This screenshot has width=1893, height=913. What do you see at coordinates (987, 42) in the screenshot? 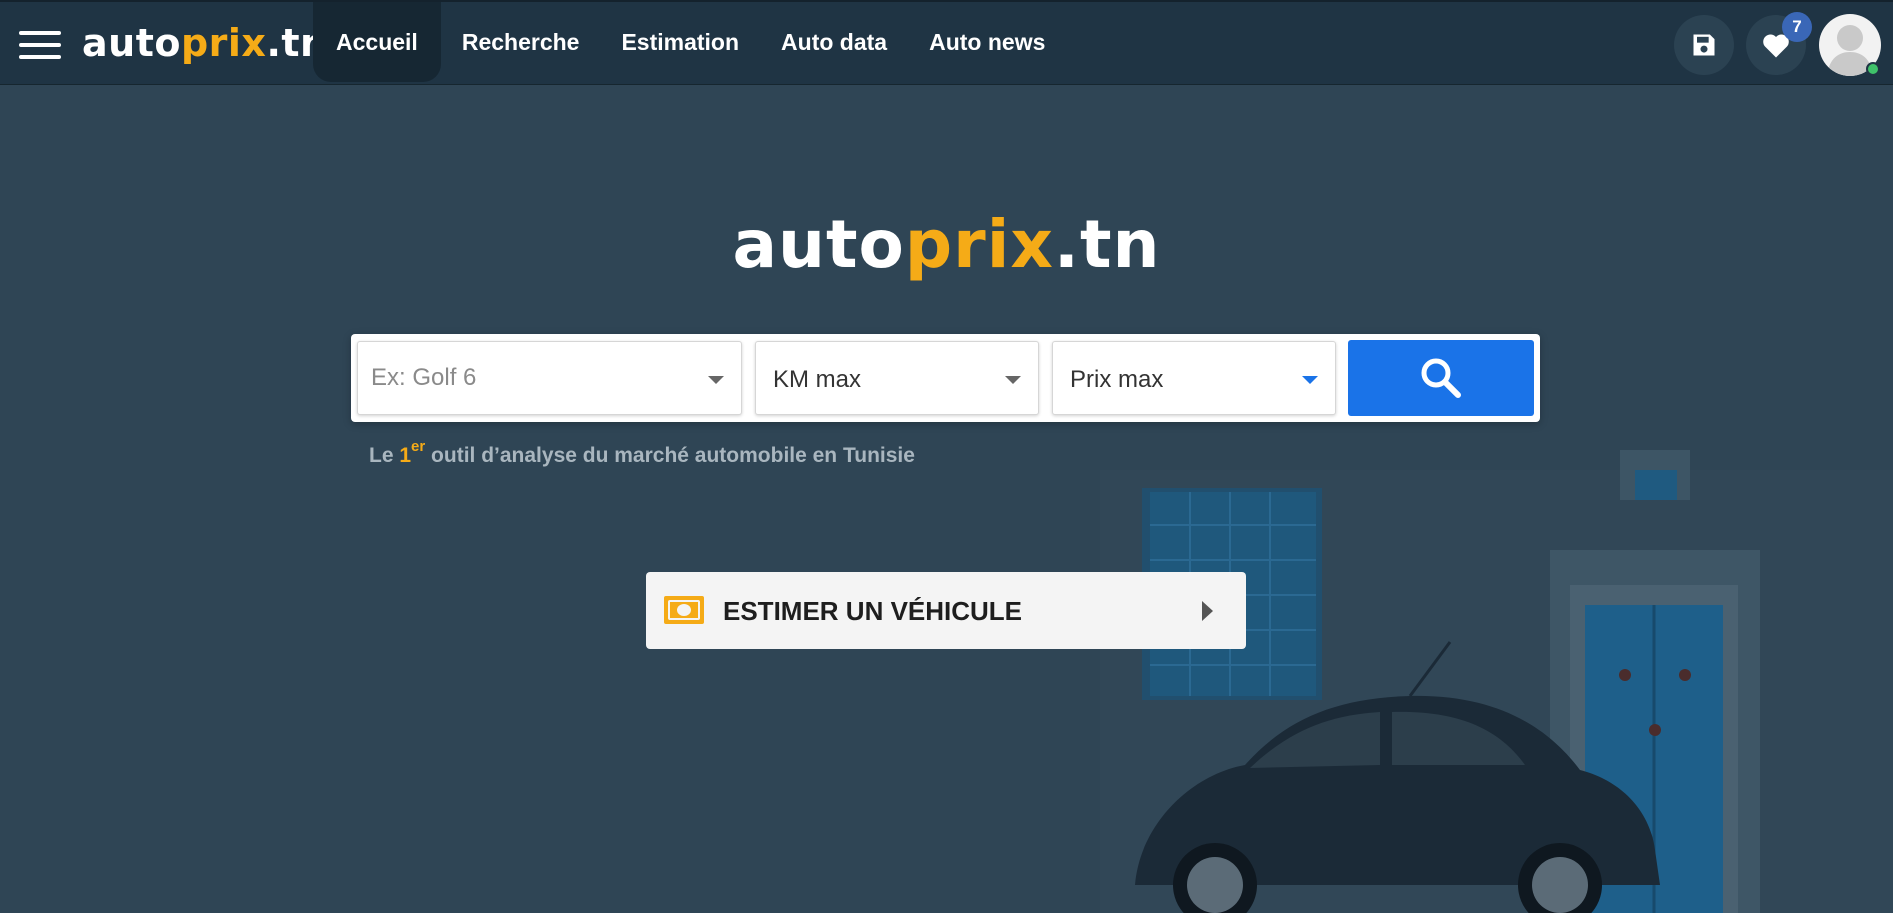
I see `nav-item-auto-news: Auto news` at bounding box center [987, 42].